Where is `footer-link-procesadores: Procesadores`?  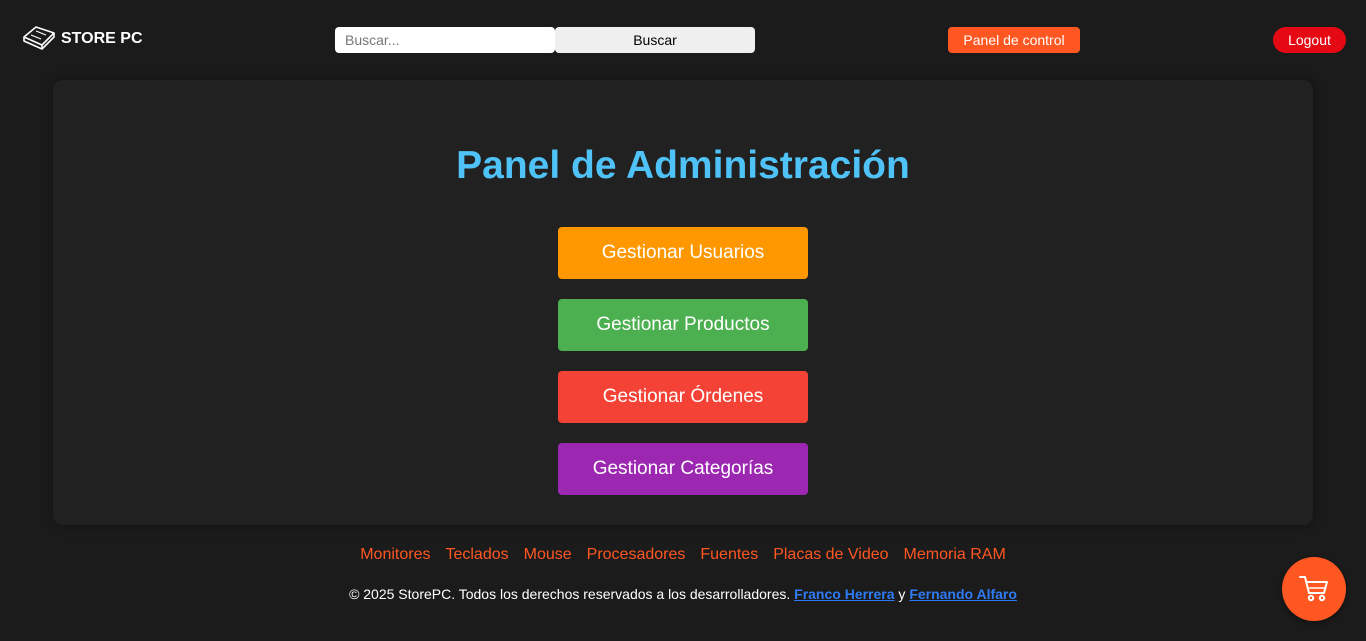 footer-link-procesadores: Procesadores is located at coordinates (636, 555).